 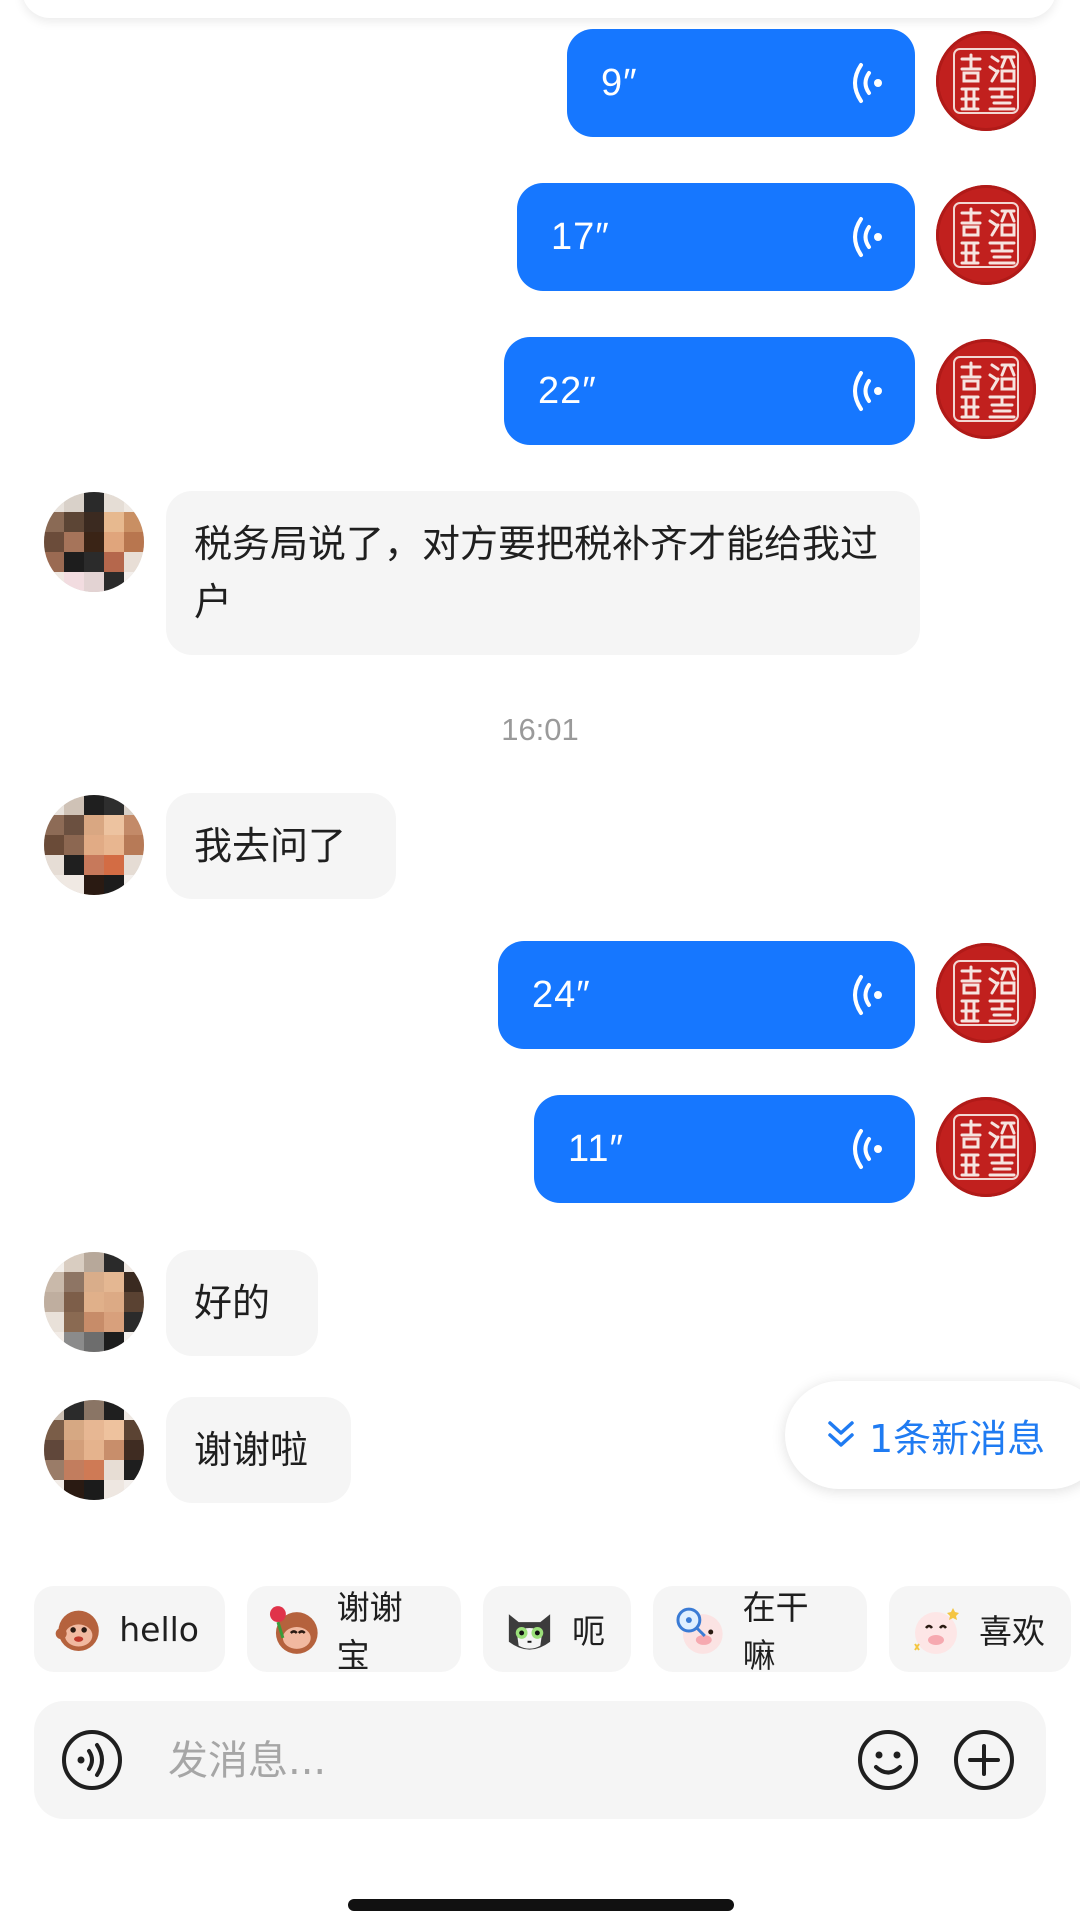 I want to click on message-text: 好的, so click(x=232, y=1303).